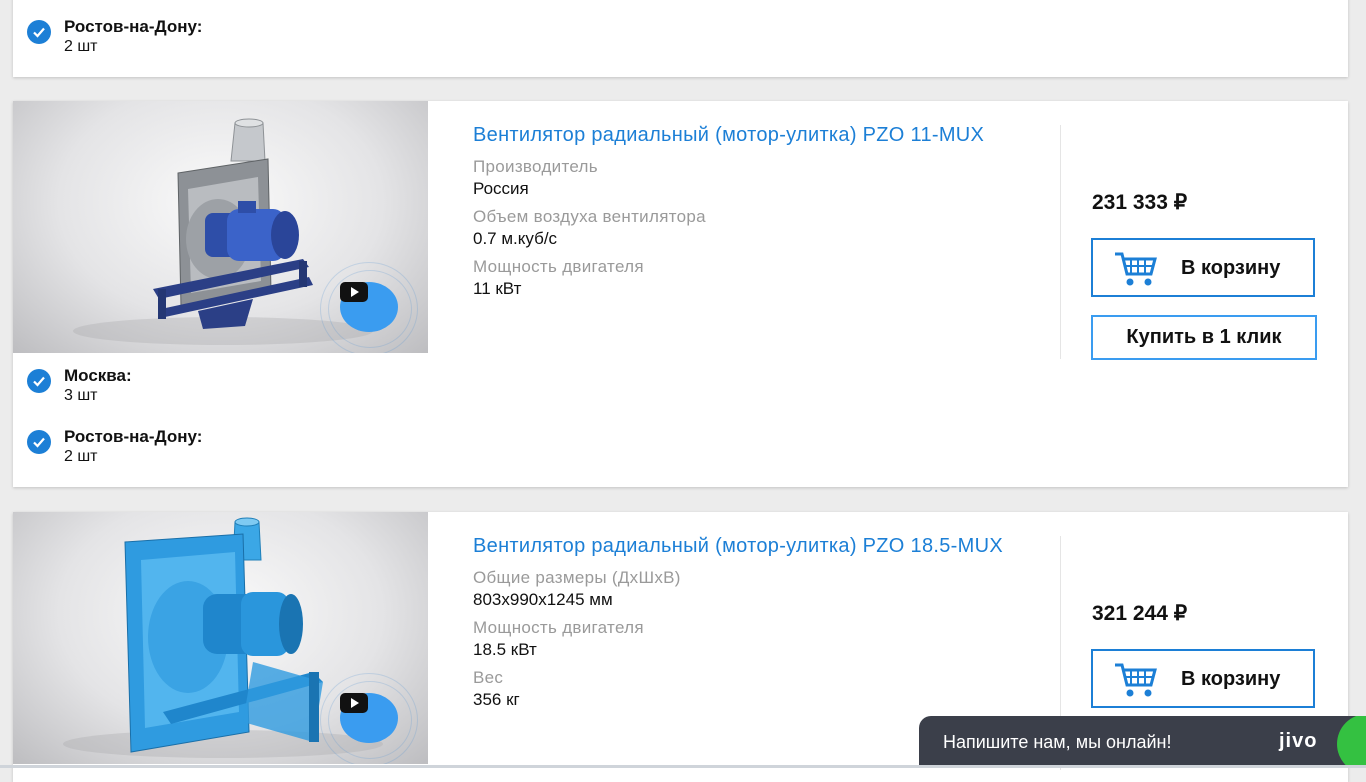 The image size is (1366, 782). I want to click on product-price: 321 244 ₽, so click(1140, 613).